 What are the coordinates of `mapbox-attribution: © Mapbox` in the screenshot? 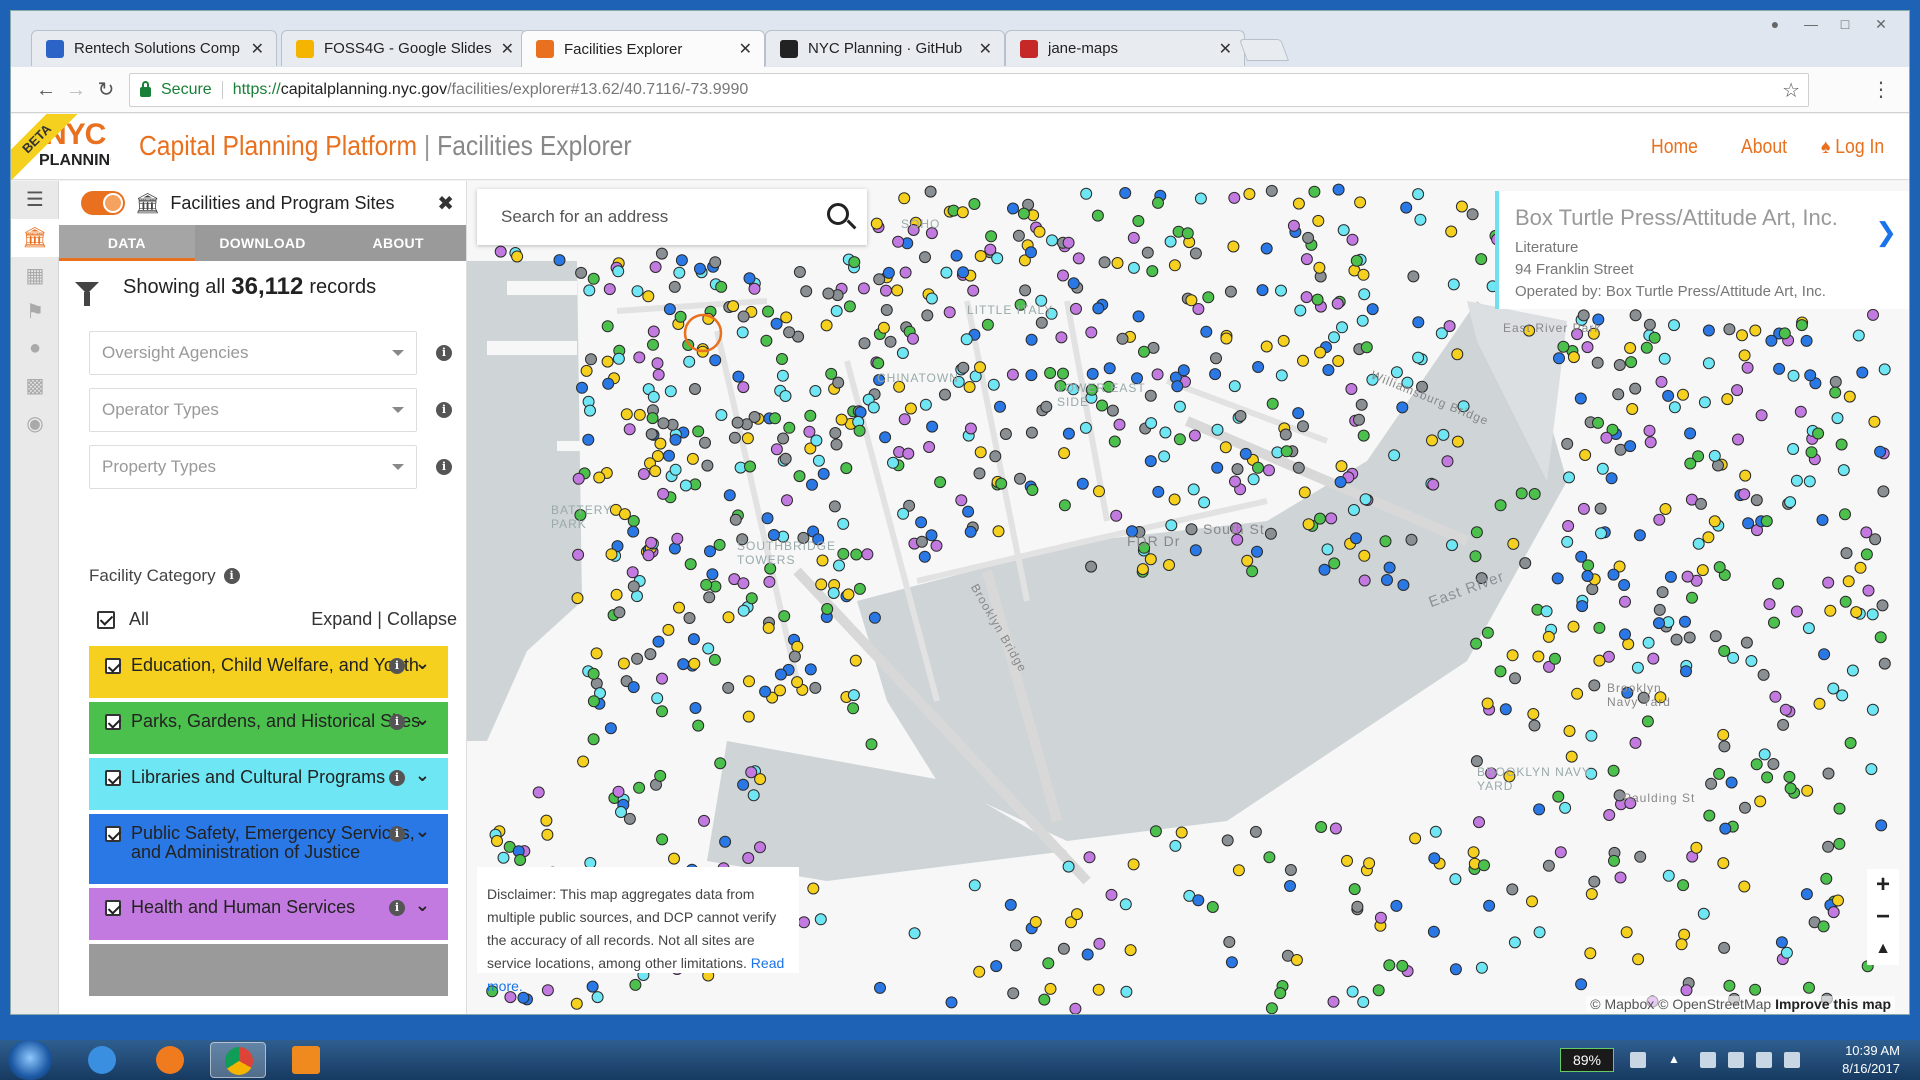 It's located at (1622, 1004).